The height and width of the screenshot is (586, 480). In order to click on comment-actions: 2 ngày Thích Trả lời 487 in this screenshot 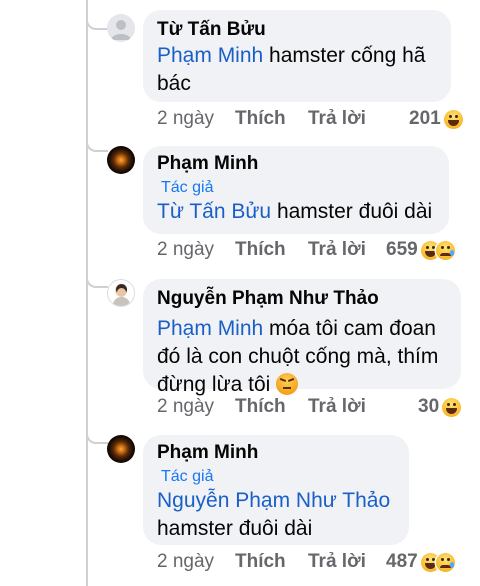, I will do `click(312, 562)`.